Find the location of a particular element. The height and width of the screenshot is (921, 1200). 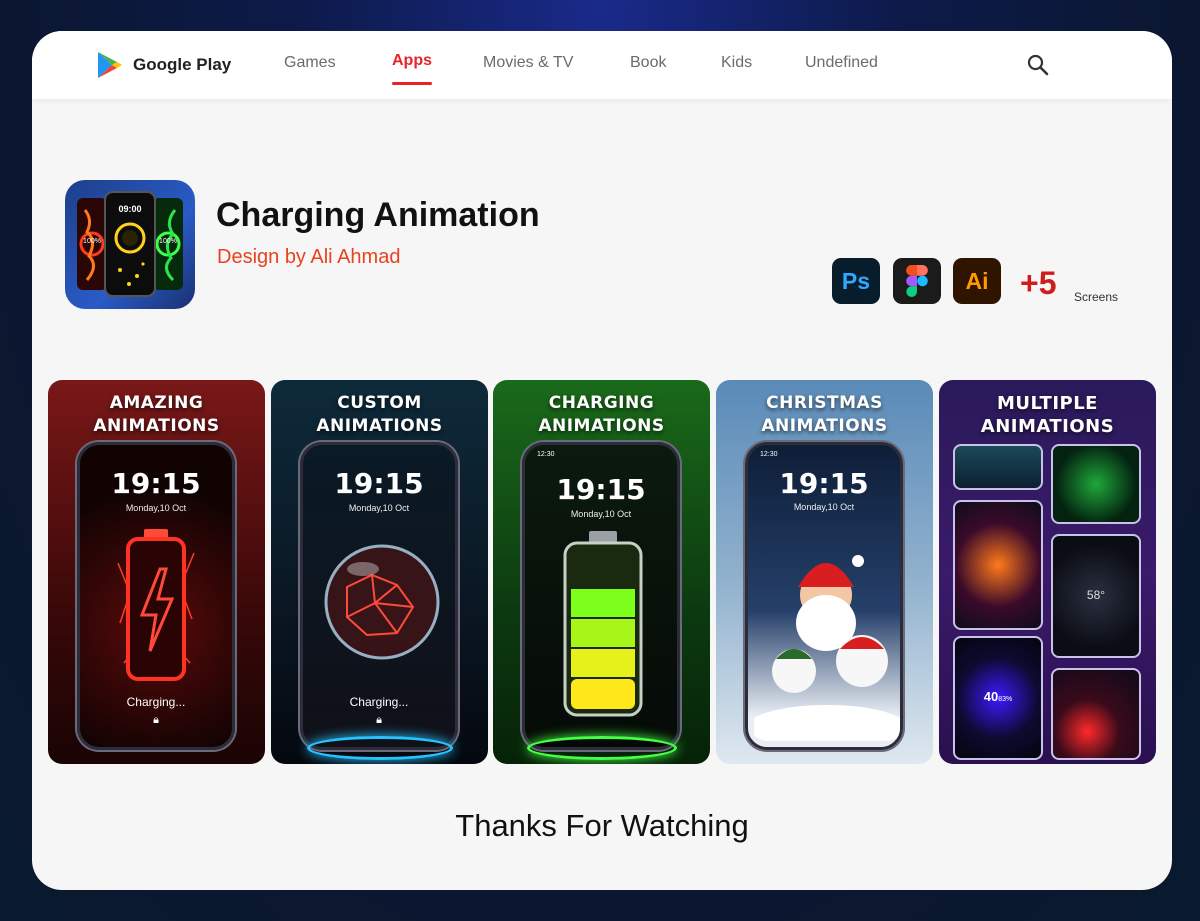

brand-logo: Google Play is located at coordinates (163, 65).